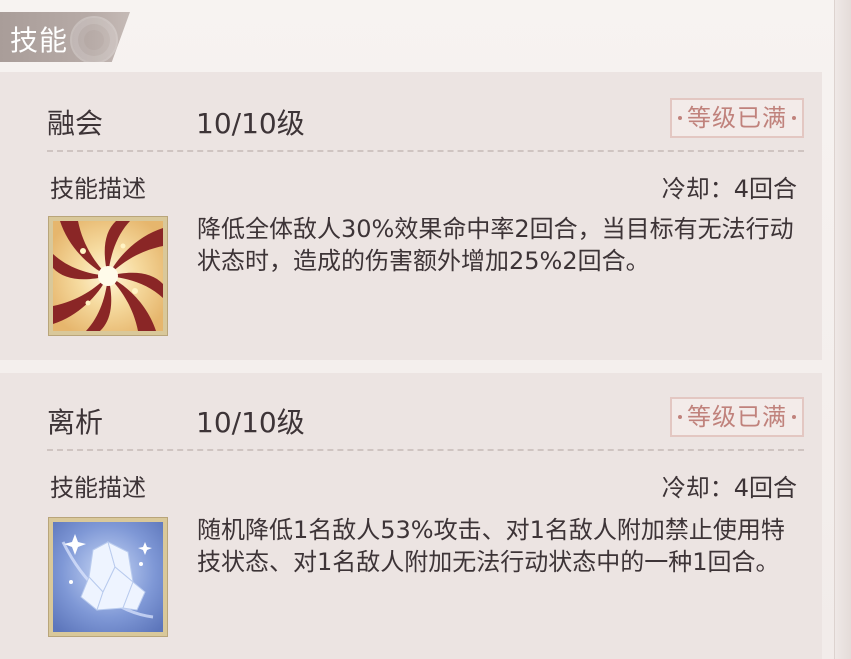 The height and width of the screenshot is (659, 851). Describe the element at coordinates (842, 329) in the screenshot. I see `panel-border` at that location.